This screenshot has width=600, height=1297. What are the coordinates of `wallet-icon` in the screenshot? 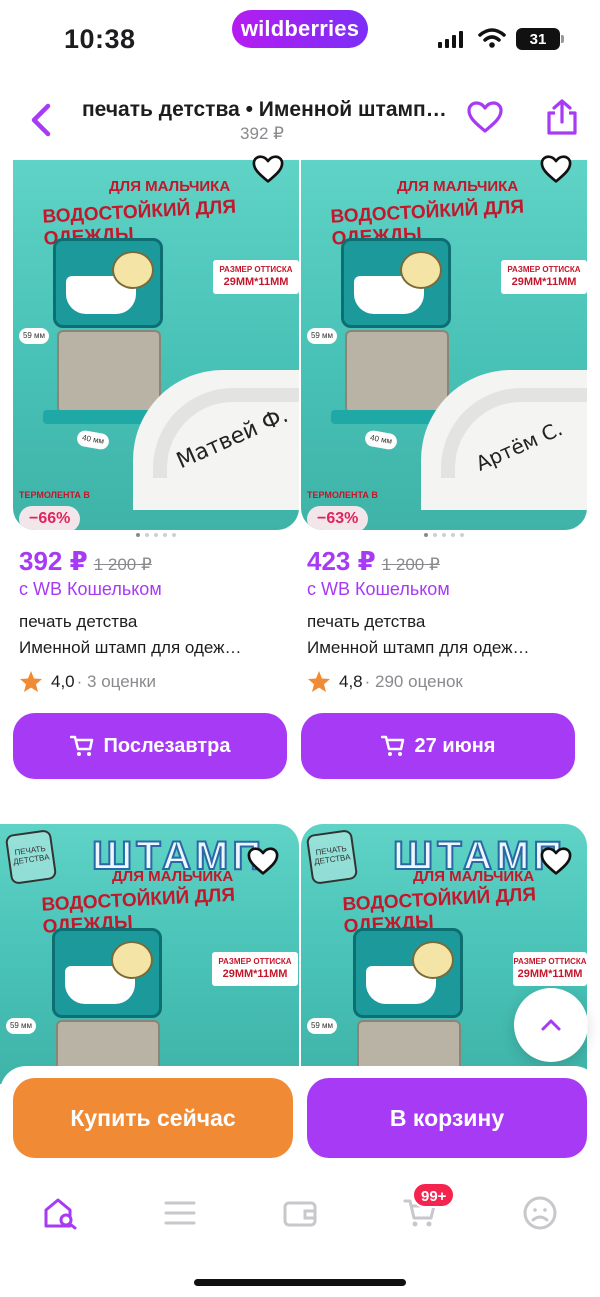 It's located at (300, 1214).